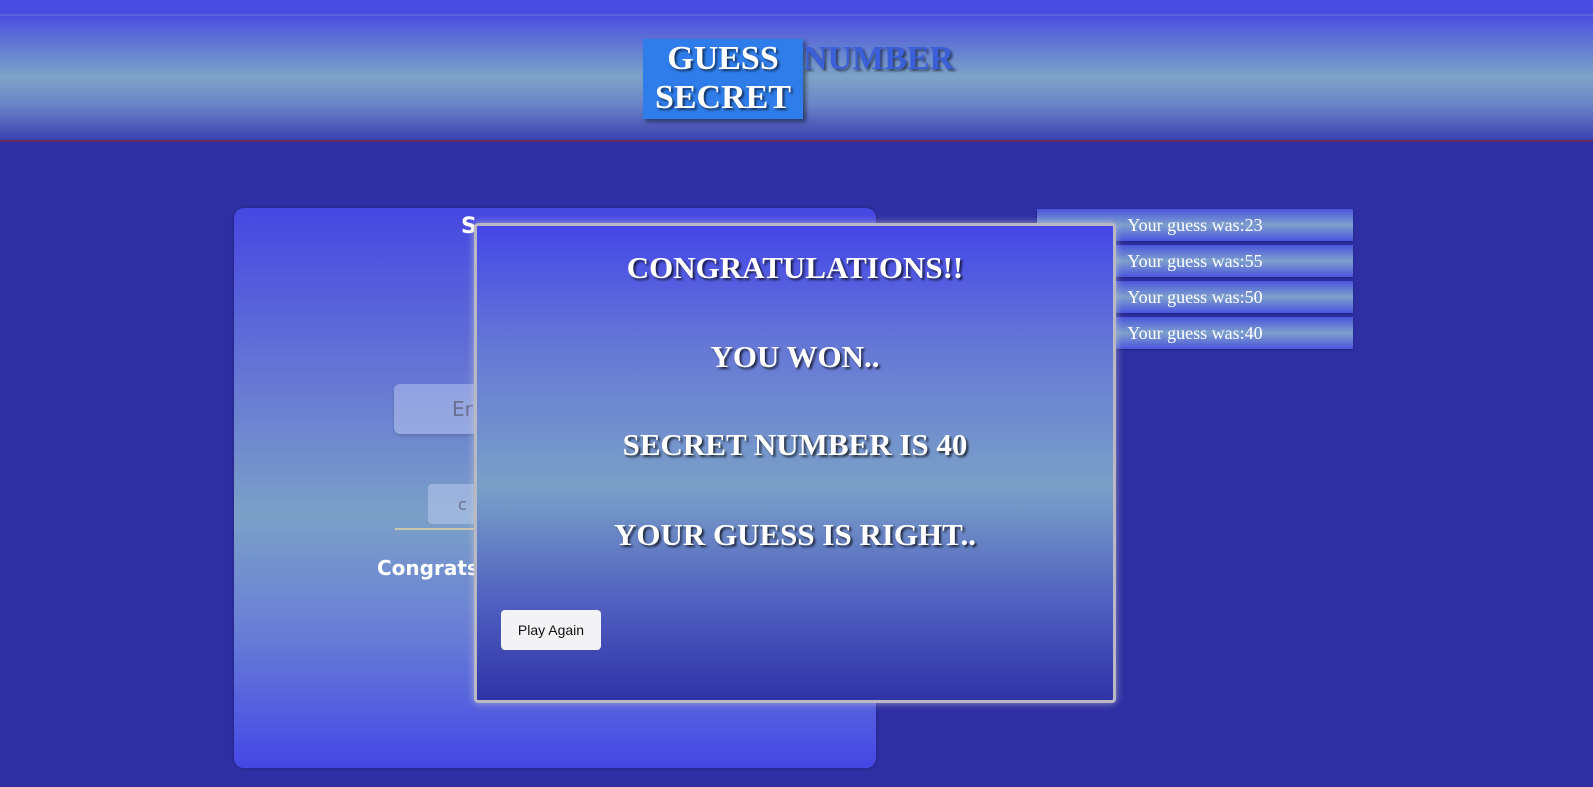 Image resolution: width=1593 pixels, height=787 pixels. What do you see at coordinates (796, 15) in the screenshot?
I see `header-topline` at bounding box center [796, 15].